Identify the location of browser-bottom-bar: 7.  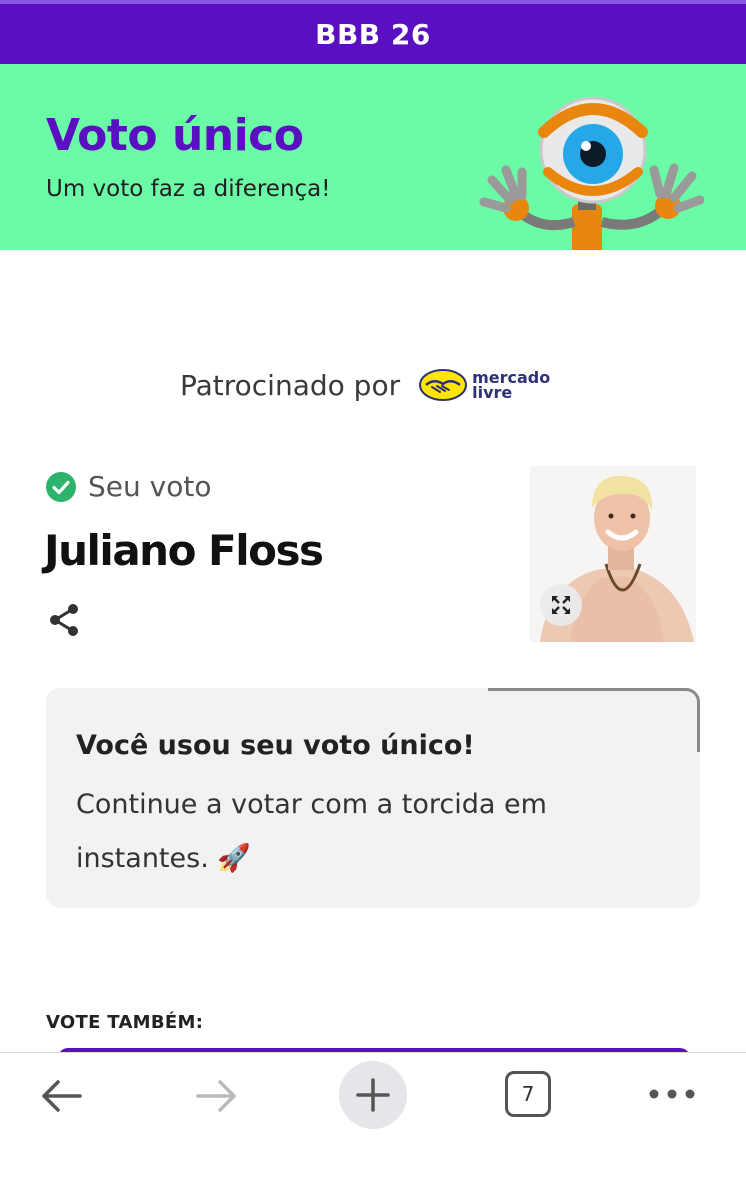
(373, 1126).